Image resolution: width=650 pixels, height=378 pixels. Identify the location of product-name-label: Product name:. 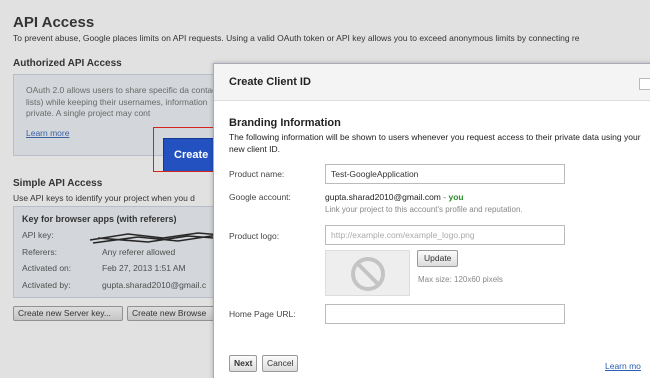
(257, 174).